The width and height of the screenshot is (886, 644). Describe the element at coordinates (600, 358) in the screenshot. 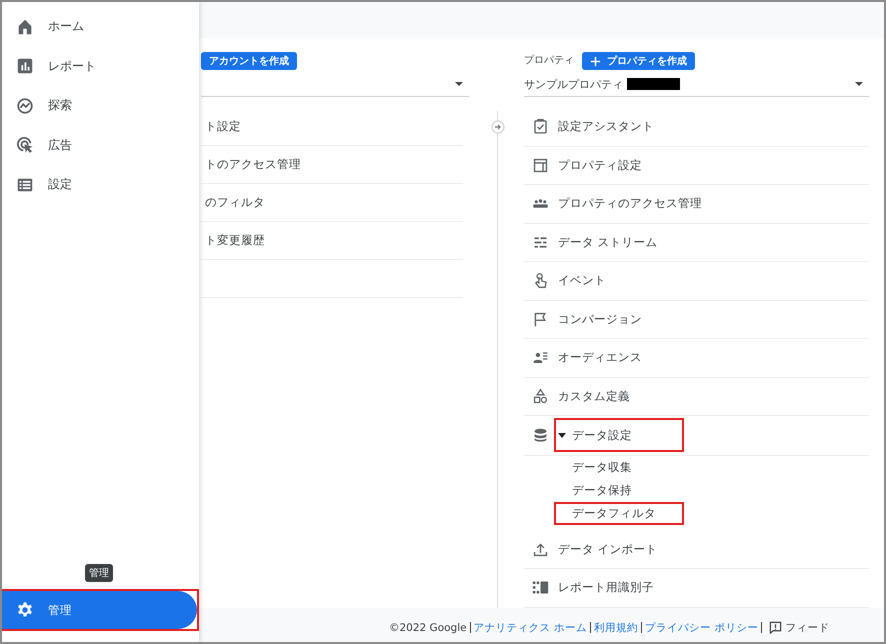

I see `menu-item: オーディエンス` at that location.